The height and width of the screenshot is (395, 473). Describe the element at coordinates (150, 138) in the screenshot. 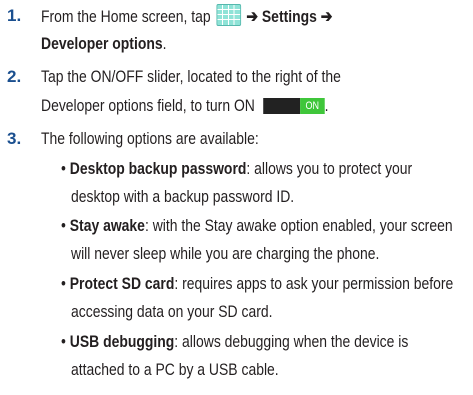

I see `step-3-line-1: The following options are available:` at that location.